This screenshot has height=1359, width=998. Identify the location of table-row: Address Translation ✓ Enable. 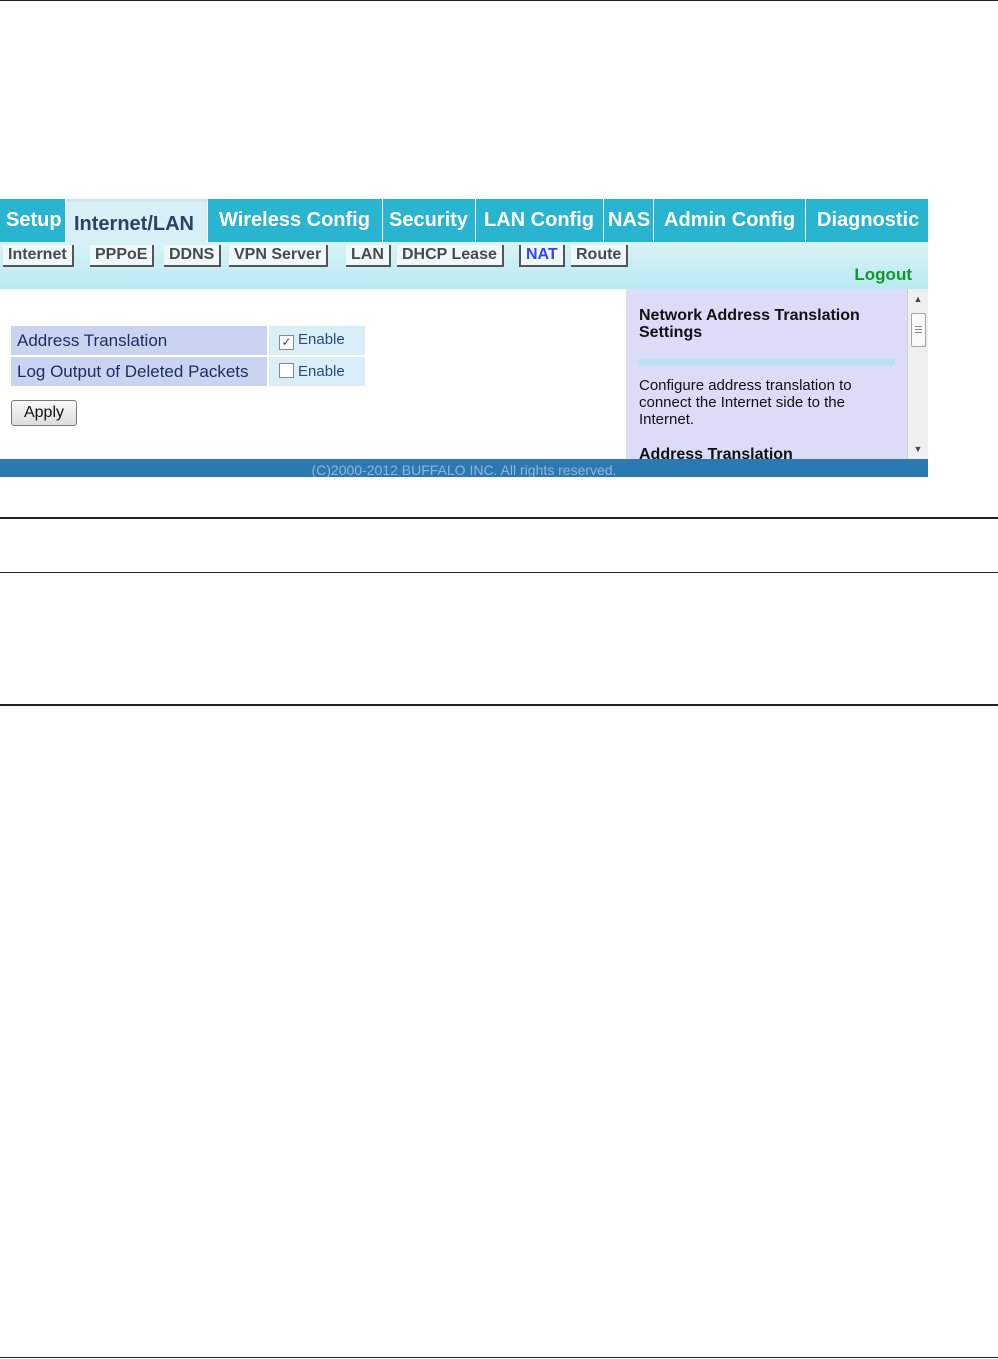
(188, 341).